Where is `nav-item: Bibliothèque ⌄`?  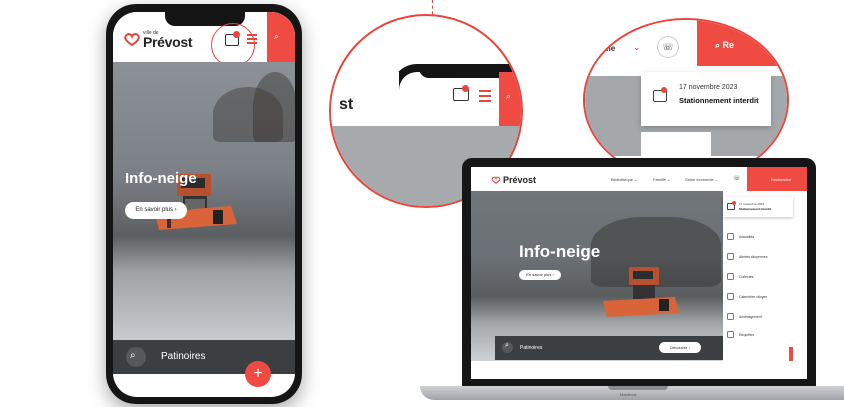 nav-item: Bibliothèque ⌄ is located at coordinates (624, 179).